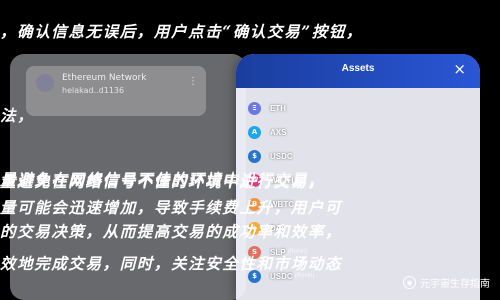 The height and width of the screenshot is (300, 500). What do you see at coordinates (358, 108) in the screenshot?
I see `asset-row-eth: Ξ ETH` at bounding box center [358, 108].